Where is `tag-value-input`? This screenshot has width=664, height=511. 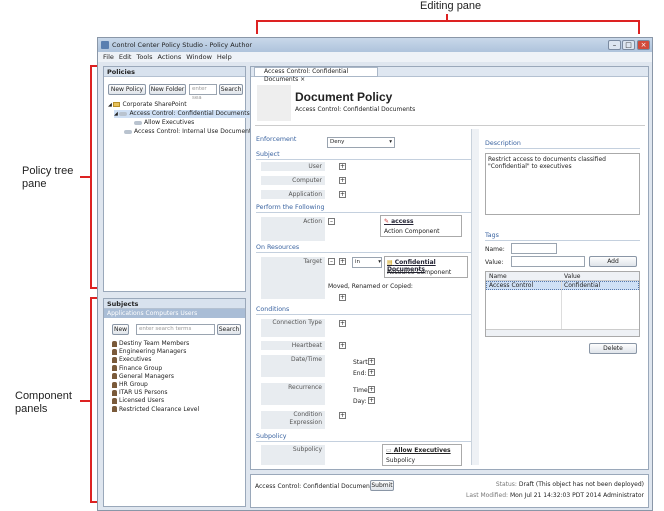 tag-value-input is located at coordinates (548, 261).